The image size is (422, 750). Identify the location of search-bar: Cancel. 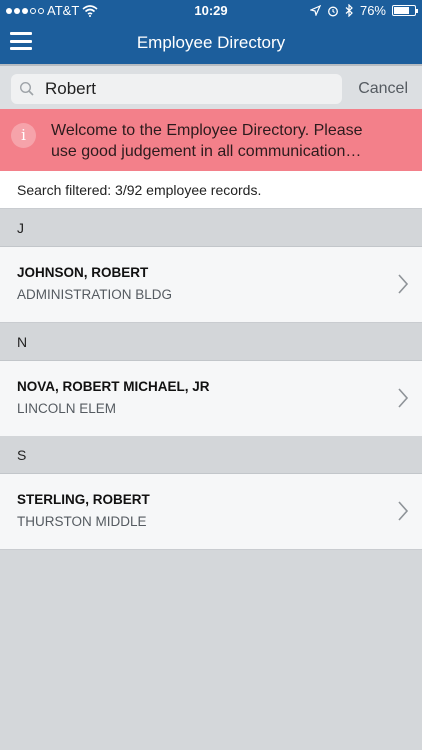
(211, 86).